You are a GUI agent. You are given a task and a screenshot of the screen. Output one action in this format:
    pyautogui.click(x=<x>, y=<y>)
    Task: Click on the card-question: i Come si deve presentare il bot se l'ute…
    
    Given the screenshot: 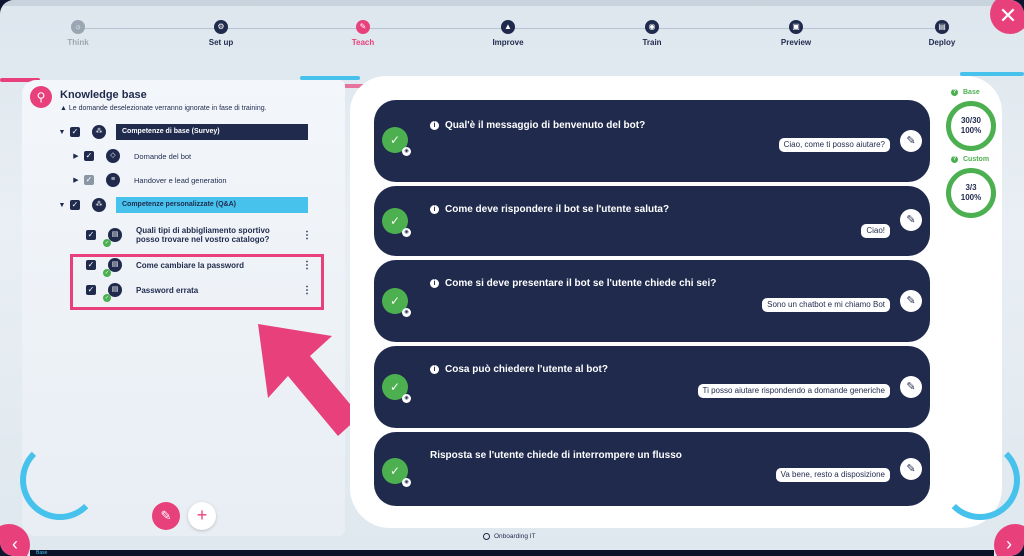 What is the action you would take?
    pyautogui.click(x=573, y=283)
    